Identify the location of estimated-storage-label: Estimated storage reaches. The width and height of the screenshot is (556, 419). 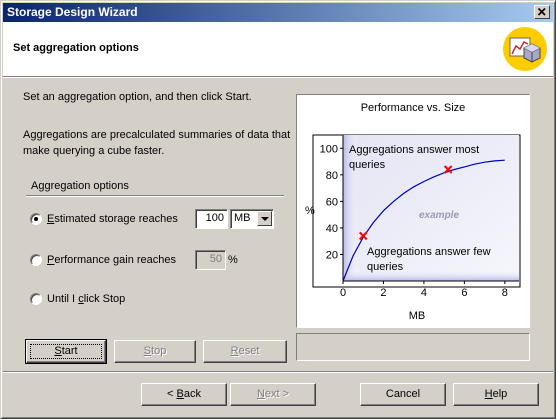
(112, 219).